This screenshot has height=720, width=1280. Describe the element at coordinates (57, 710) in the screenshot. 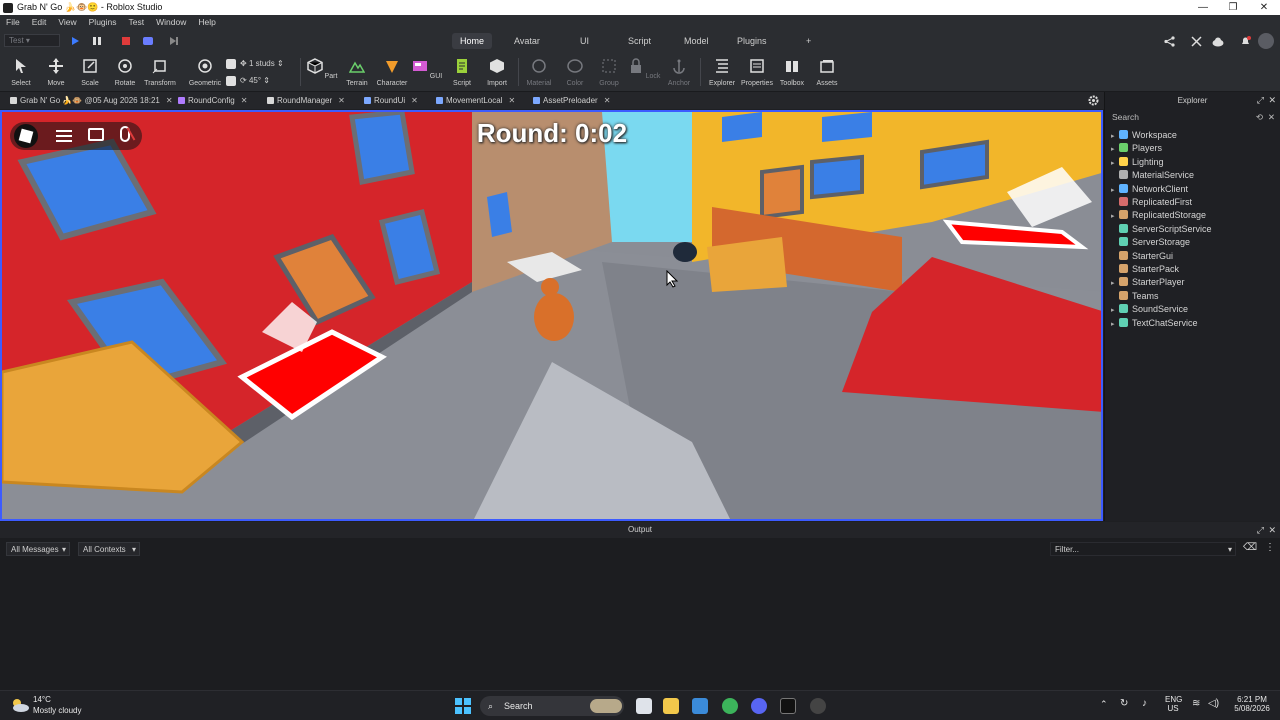

I see `weather-description: Mostly cloudy` at that location.